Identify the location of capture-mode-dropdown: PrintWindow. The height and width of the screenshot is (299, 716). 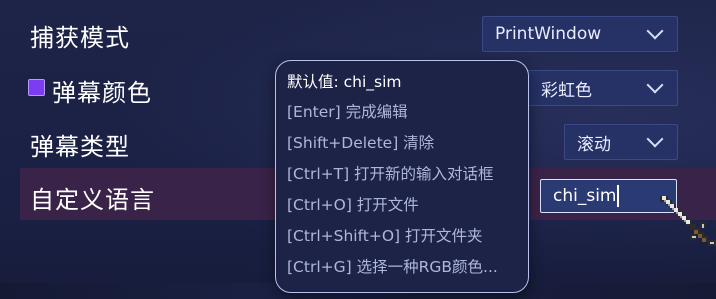
(580, 34).